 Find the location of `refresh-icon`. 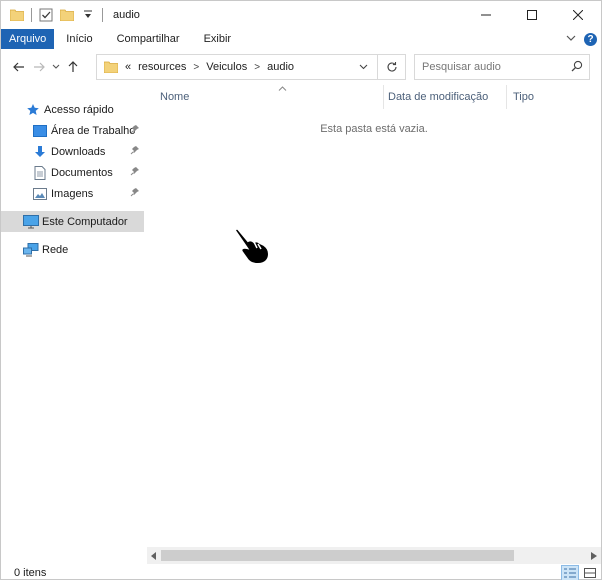

refresh-icon is located at coordinates (391, 67).